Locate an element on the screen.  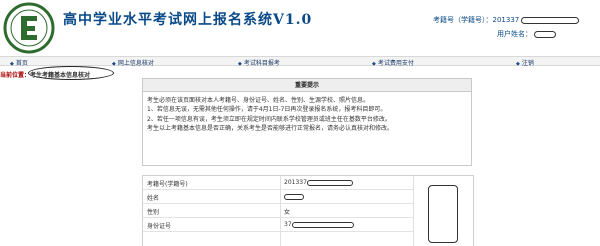
user-name-display: 用户姓名： is located at coordinates (527, 34).